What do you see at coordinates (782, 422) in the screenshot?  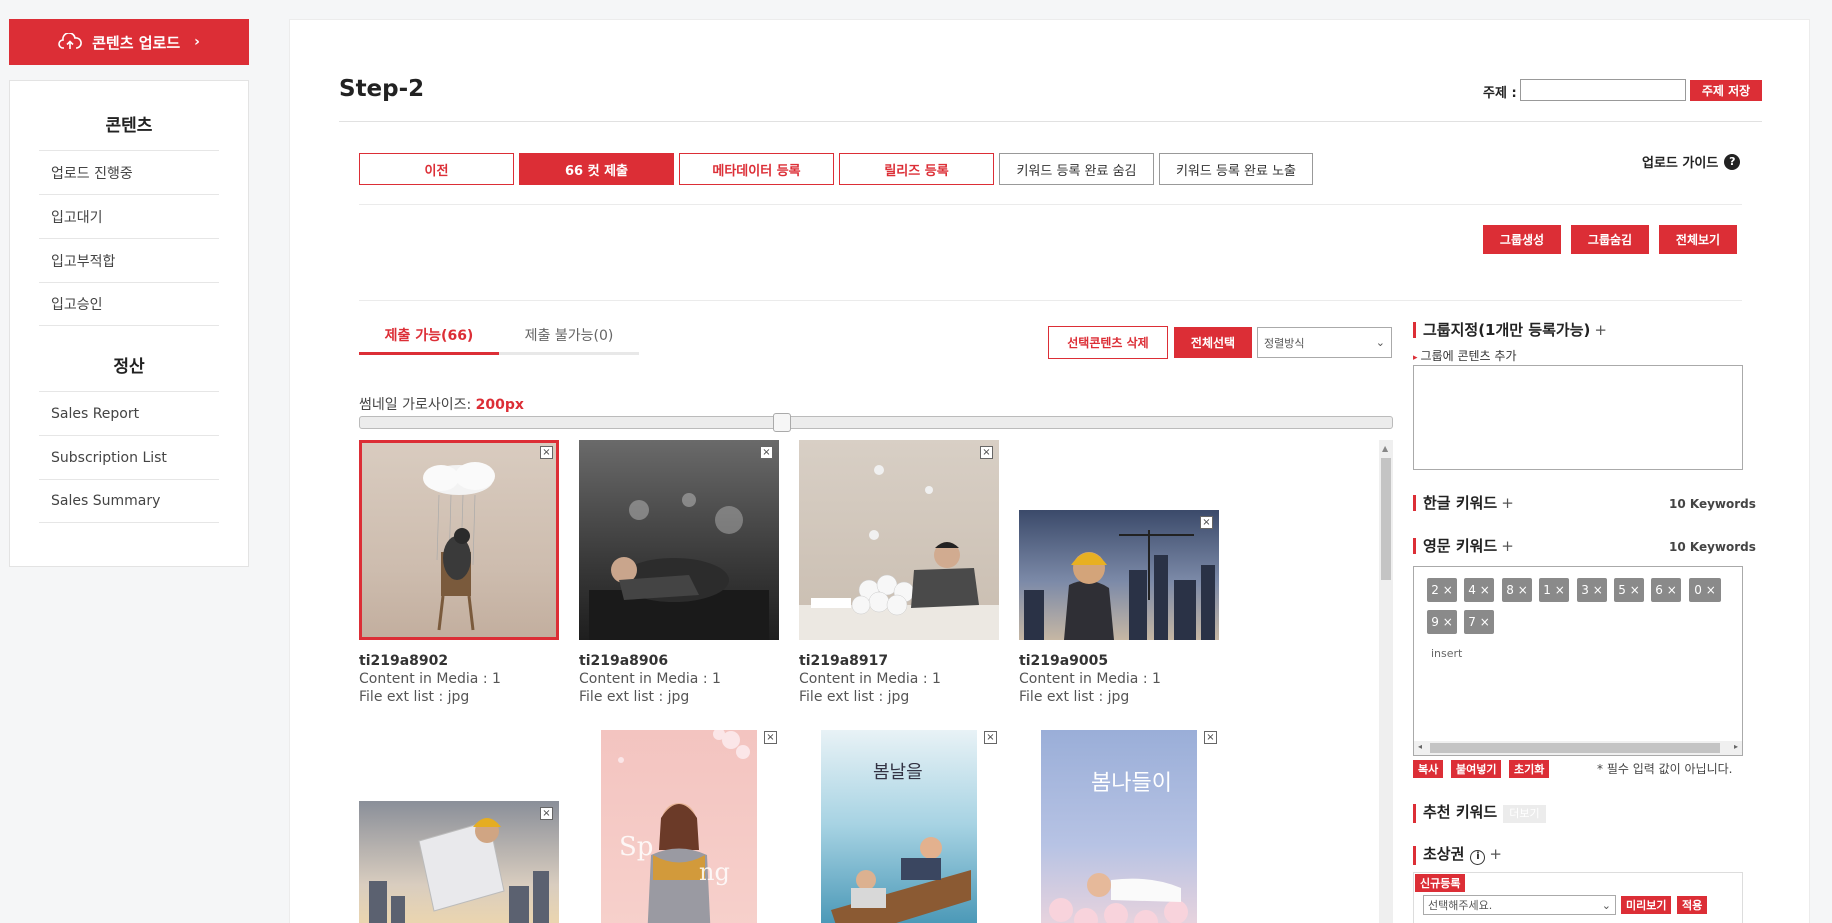 I see `slider-handle` at bounding box center [782, 422].